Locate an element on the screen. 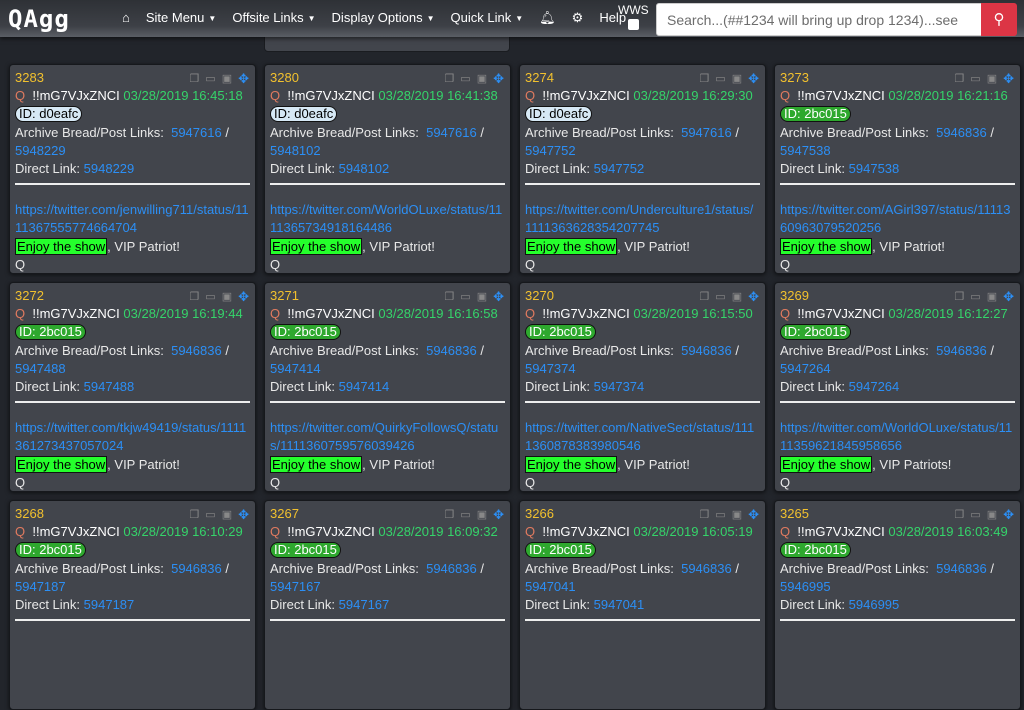 The width and height of the screenshot is (1024, 710). direct-link: 5947187 is located at coordinates (109, 604).